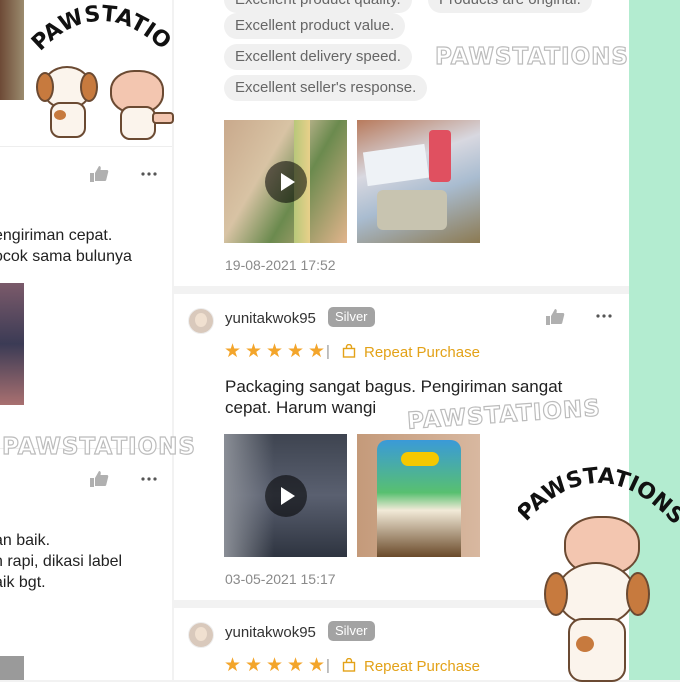 This screenshot has width=680, height=682. I want to click on review-tag: Excellent product value., so click(315, 26).